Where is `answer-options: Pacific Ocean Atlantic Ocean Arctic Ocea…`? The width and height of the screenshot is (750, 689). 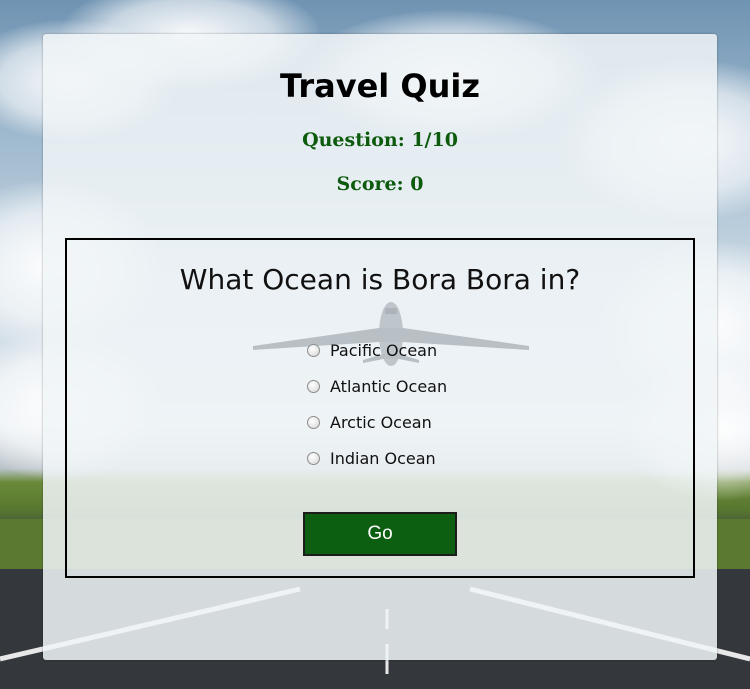
answer-options: Pacific Ocean Atlantic Ocean Arctic Ocea… is located at coordinates (437, 404).